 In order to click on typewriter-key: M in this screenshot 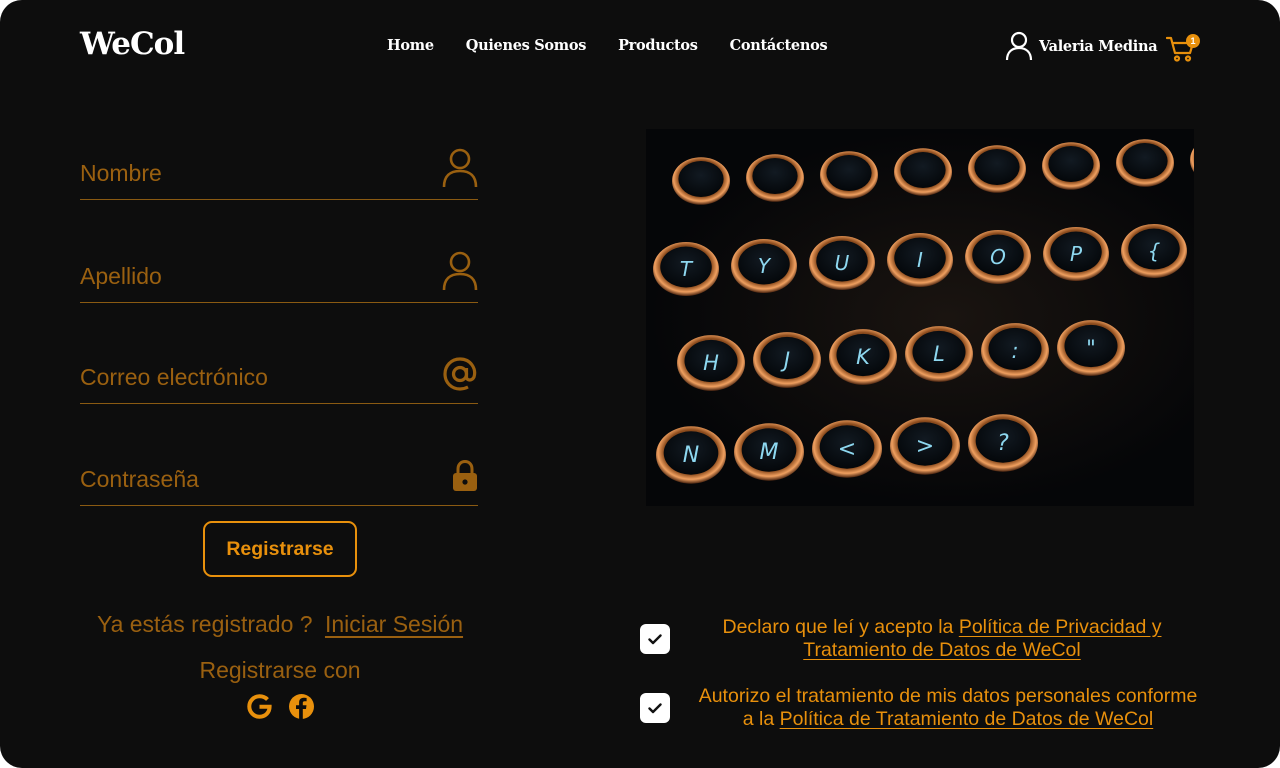, I will do `click(769, 452)`.